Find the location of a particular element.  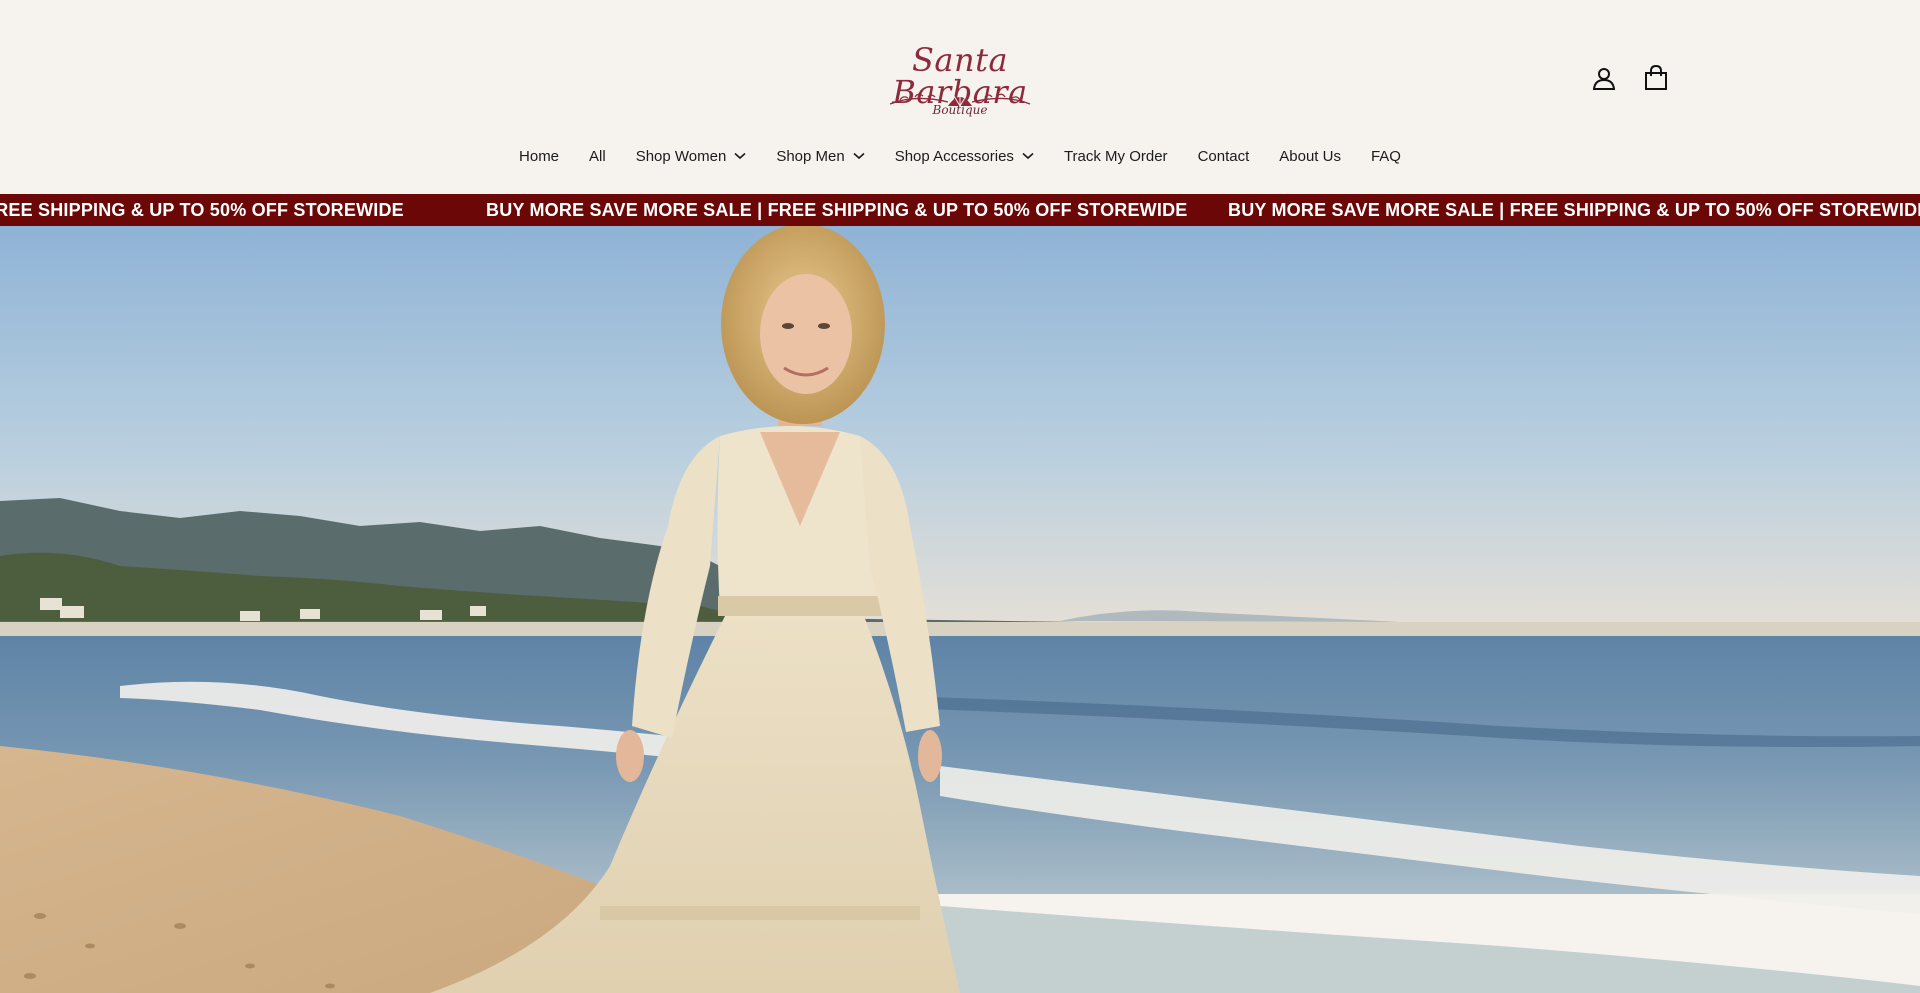

nav-item-label: Contact is located at coordinates (1223, 156).